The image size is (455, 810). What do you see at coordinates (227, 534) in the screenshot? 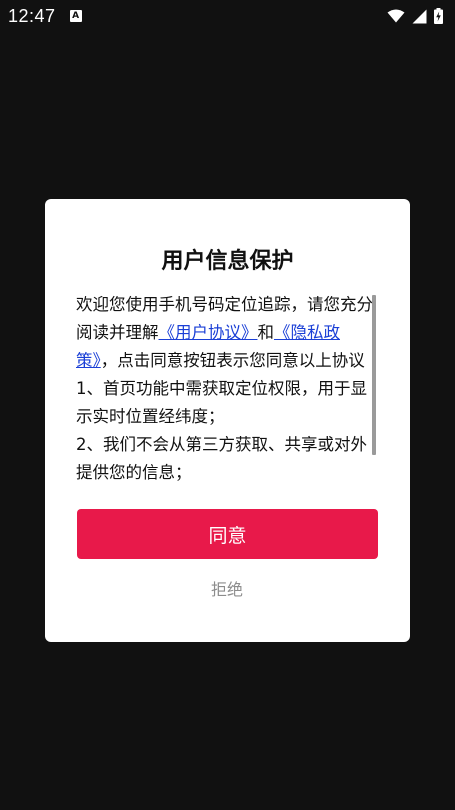
I see `agree-button: 同意` at bounding box center [227, 534].